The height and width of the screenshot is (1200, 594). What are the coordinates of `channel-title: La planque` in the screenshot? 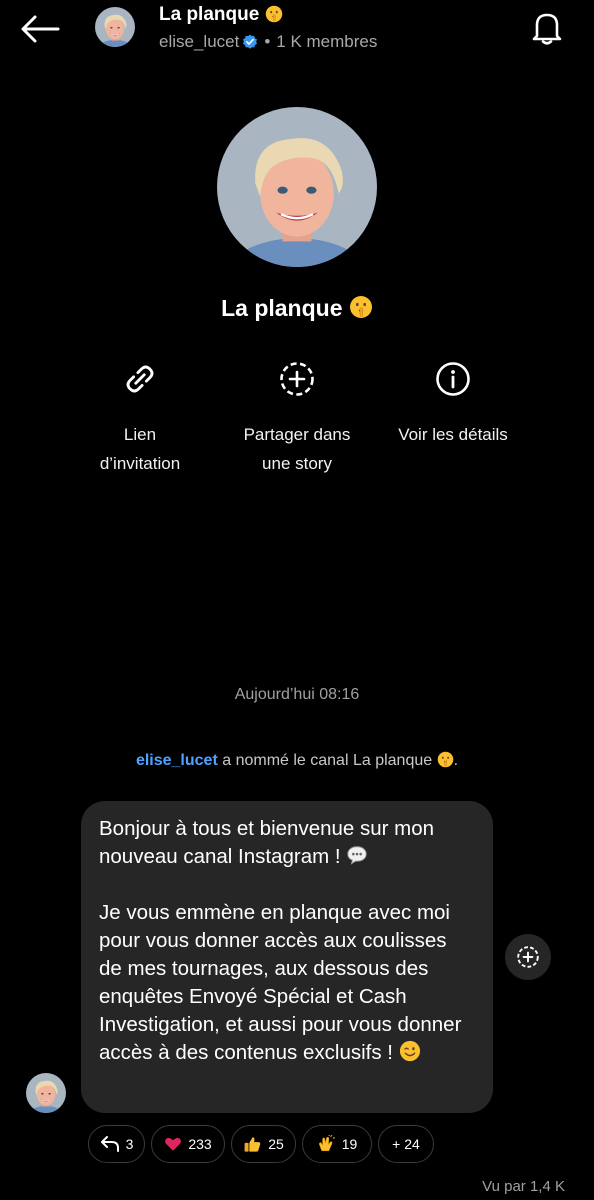 It's located at (221, 15).